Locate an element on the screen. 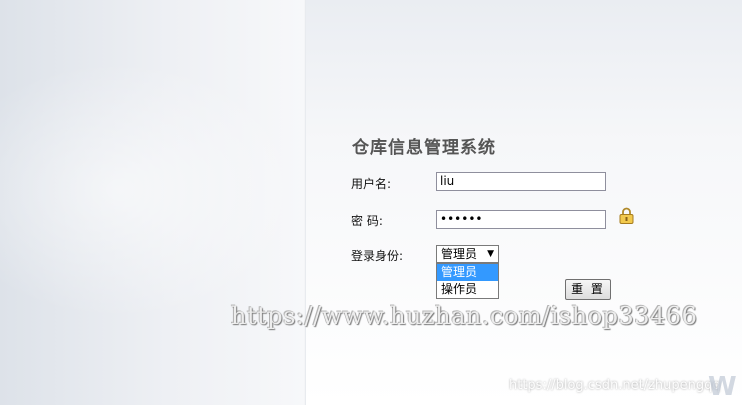 The height and width of the screenshot is (405, 742). role-label: 登录身份: is located at coordinates (377, 256).